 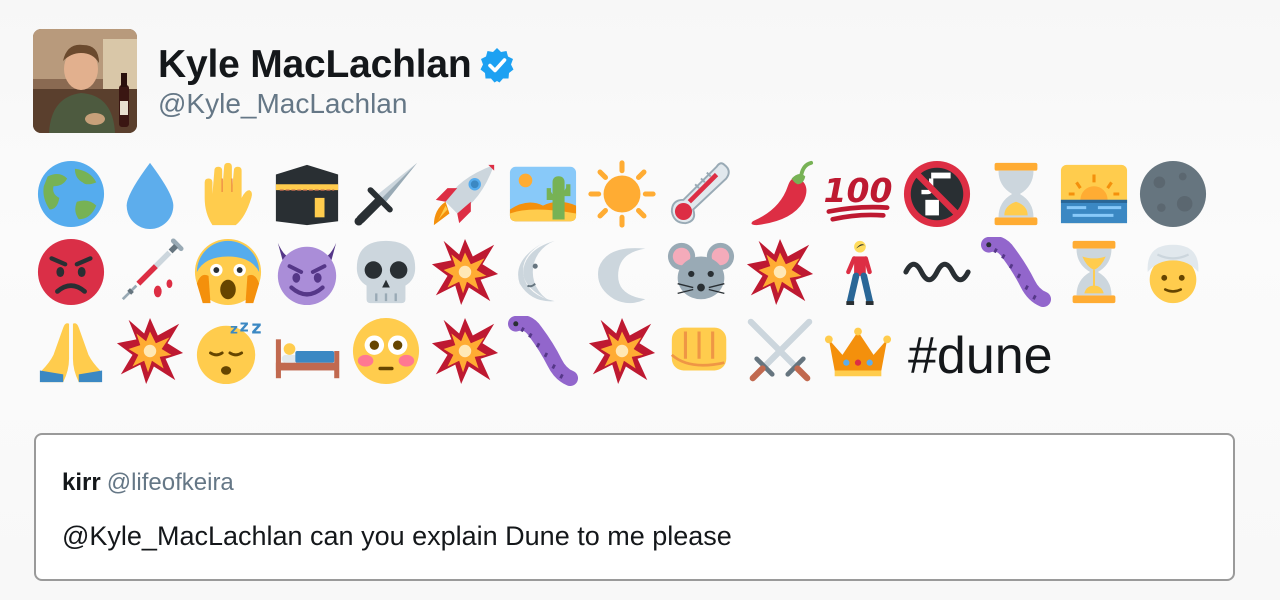 I want to click on mouse-face-icon, so click(x=701, y=272).